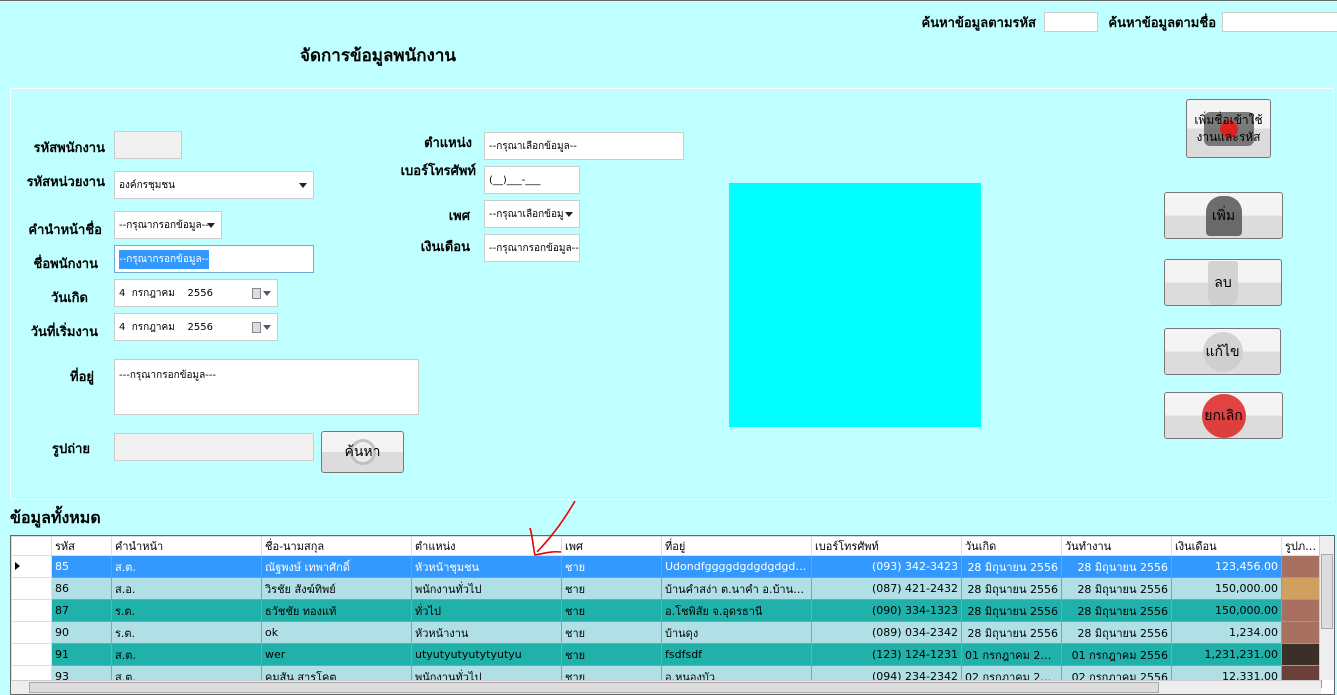 This screenshot has height=695, width=1337. I want to click on window-top-border, so click(668, 0).